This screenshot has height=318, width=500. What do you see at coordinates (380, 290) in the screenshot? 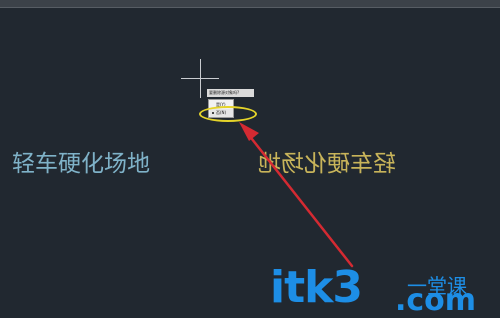
I see `site-watermark: itk3 .com 一堂课` at bounding box center [380, 290].